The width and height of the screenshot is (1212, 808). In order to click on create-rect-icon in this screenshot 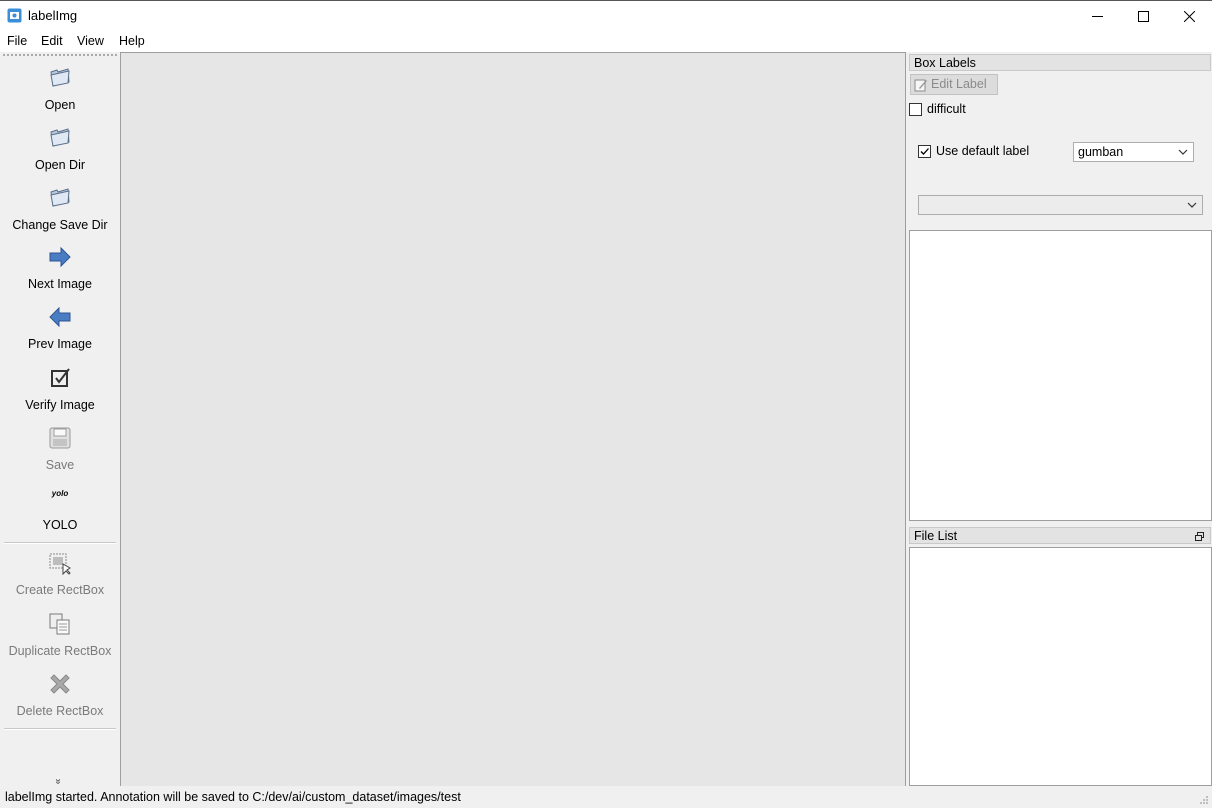, I will do `click(60, 564)`.